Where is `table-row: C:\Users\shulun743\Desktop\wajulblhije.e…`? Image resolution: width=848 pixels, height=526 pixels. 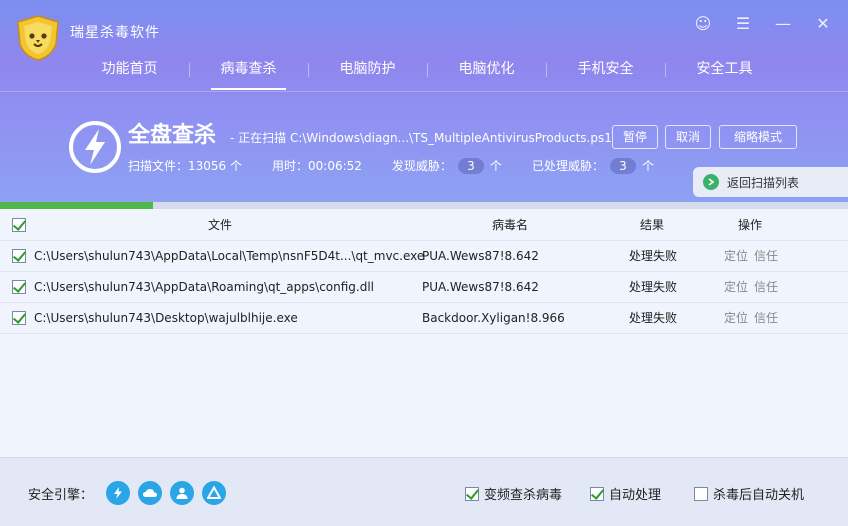 table-row: C:\Users\shulun743\Desktop\wajulblhije.e… is located at coordinates (424, 318).